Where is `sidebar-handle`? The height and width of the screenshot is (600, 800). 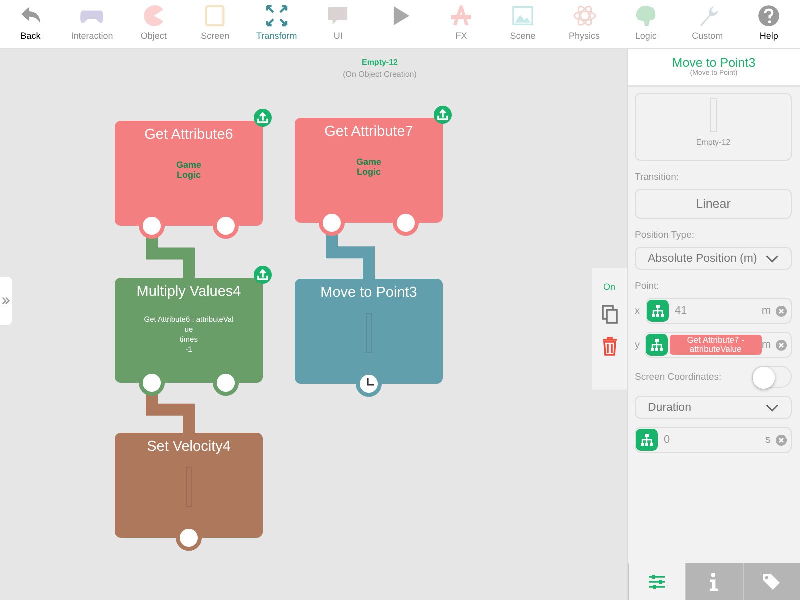
sidebar-handle is located at coordinates (6, 301).